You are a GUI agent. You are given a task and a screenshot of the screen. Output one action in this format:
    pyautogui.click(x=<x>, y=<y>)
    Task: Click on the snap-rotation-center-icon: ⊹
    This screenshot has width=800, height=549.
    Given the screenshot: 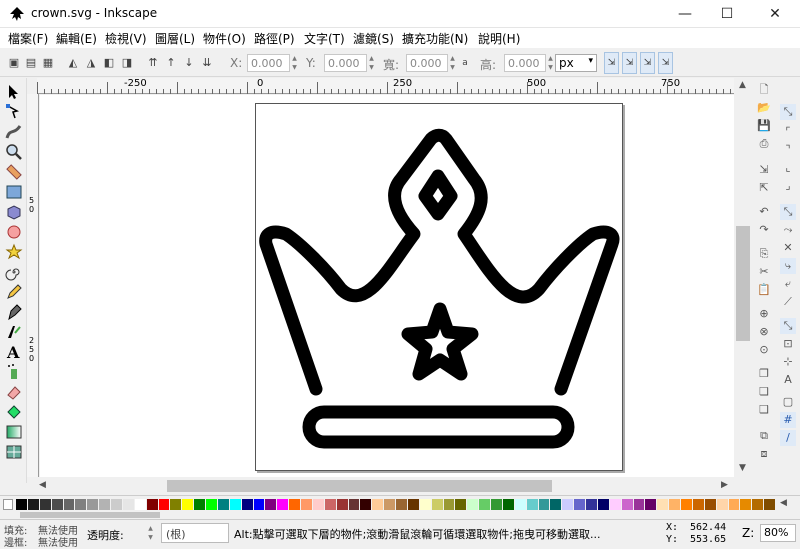 What is the action you would take?
    pyautogui.click(x=788, y=362)
    